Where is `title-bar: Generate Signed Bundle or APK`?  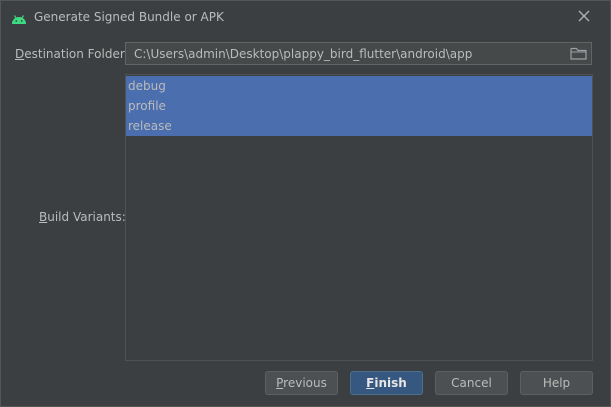 title-bar: Generate Signed Bundle or APK is located at coordinates (305, 17).